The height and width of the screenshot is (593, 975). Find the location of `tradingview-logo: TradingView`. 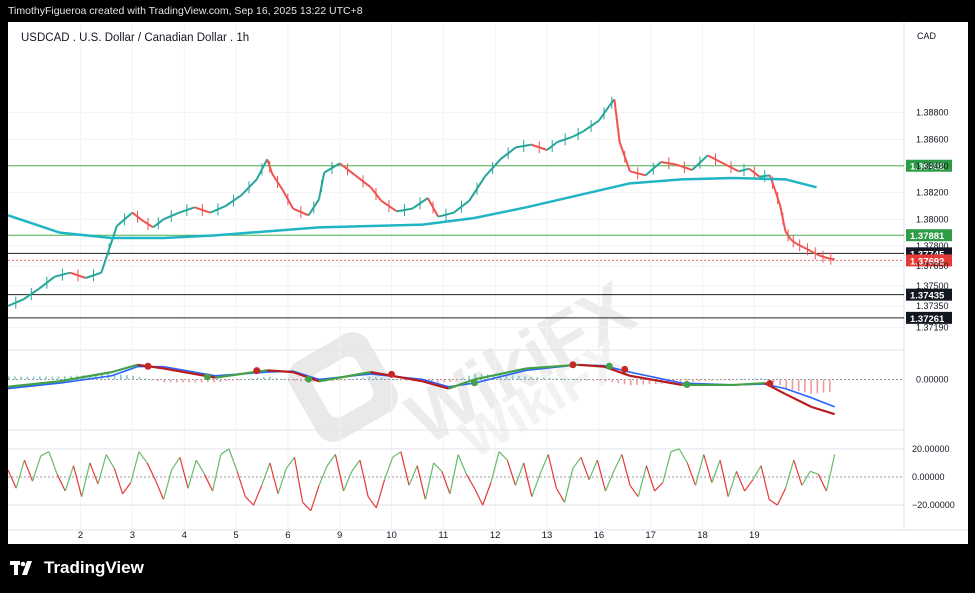

tradingview-logo: TradingView is located at coordinates (77, 568).